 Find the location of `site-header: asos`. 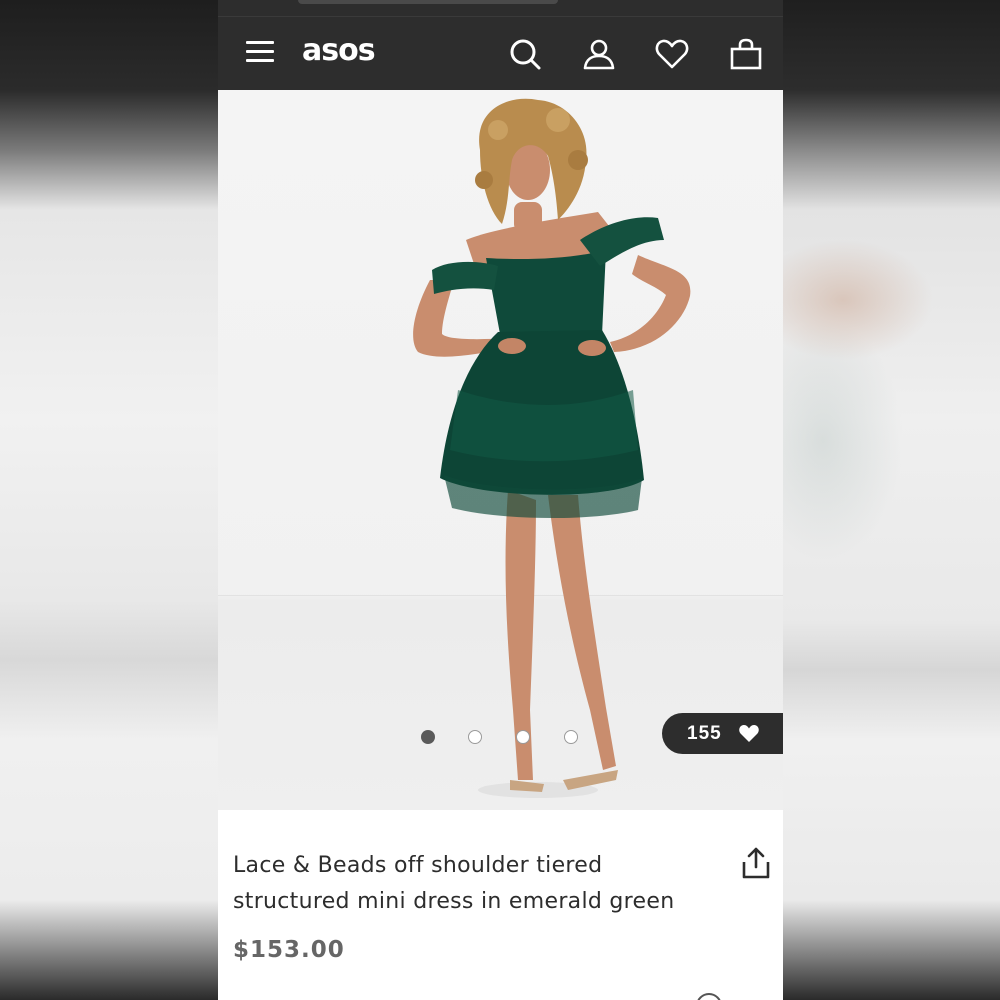

site-header: asos is located at coordinates (500, 53).